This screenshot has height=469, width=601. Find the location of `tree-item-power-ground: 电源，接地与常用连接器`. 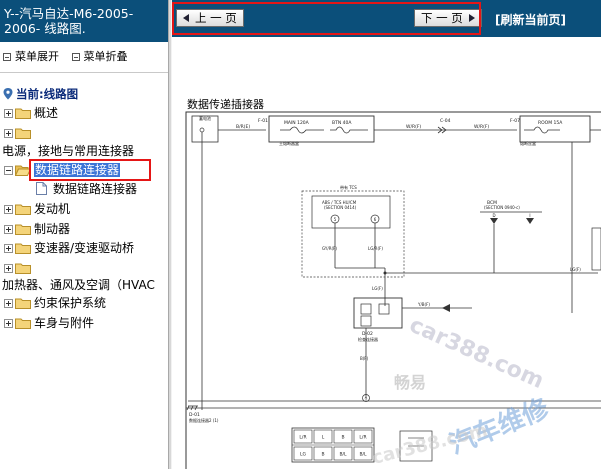

tree-item-power-ground: 电源，接地与常用连接器 is located at coordinates (68, 151).